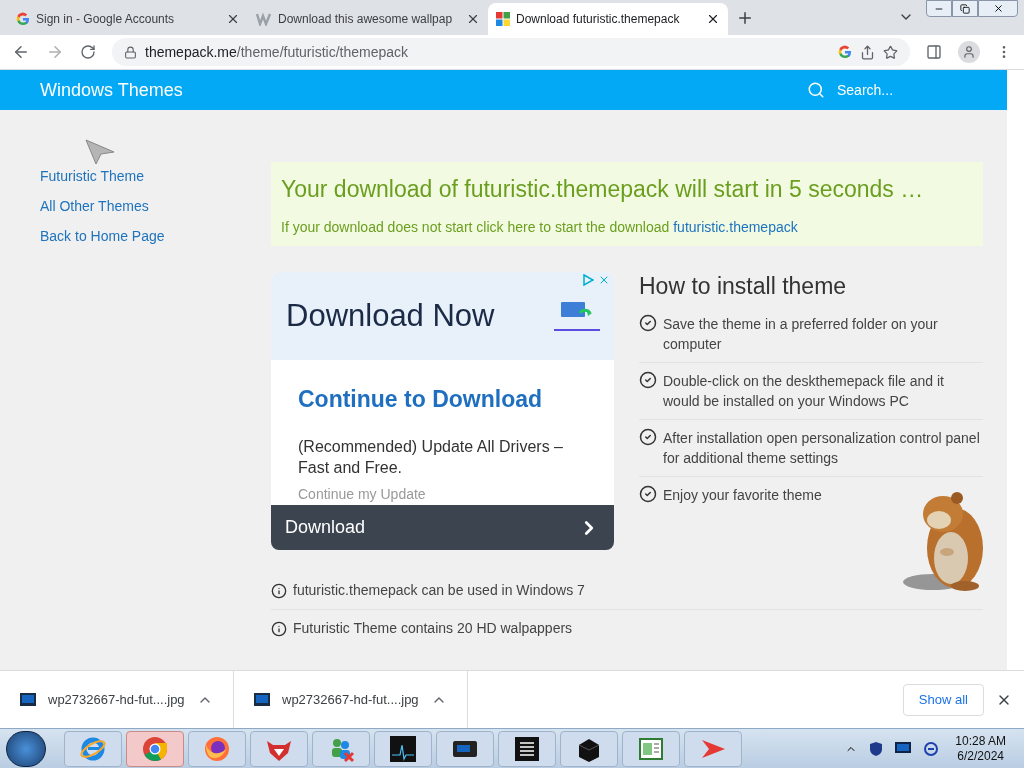 This screenshot has height=768, width=1024. Describe the element at coordinates (943, 699) in the screenshot. I see `show-all-button: Show all` at that location.